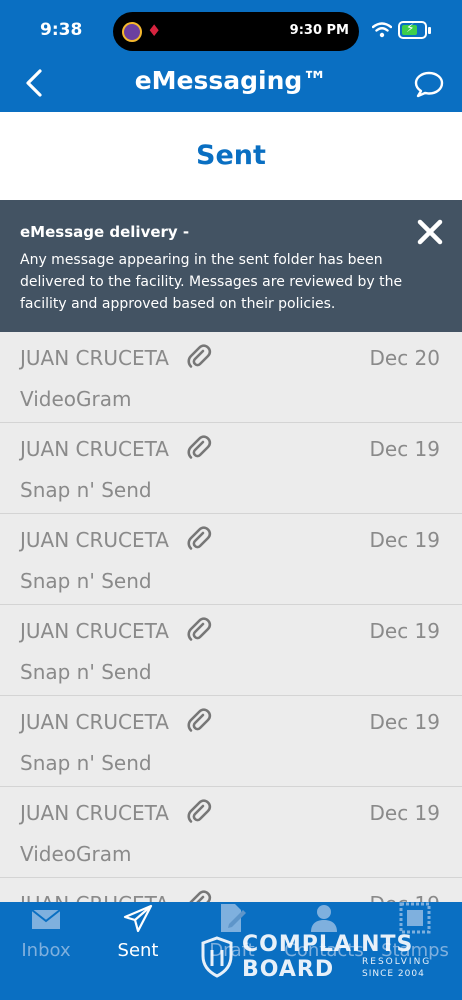  Describe the element at coordinates (288, 969) in the screenshot. I see `watermark-line2: BOARD` at that location.